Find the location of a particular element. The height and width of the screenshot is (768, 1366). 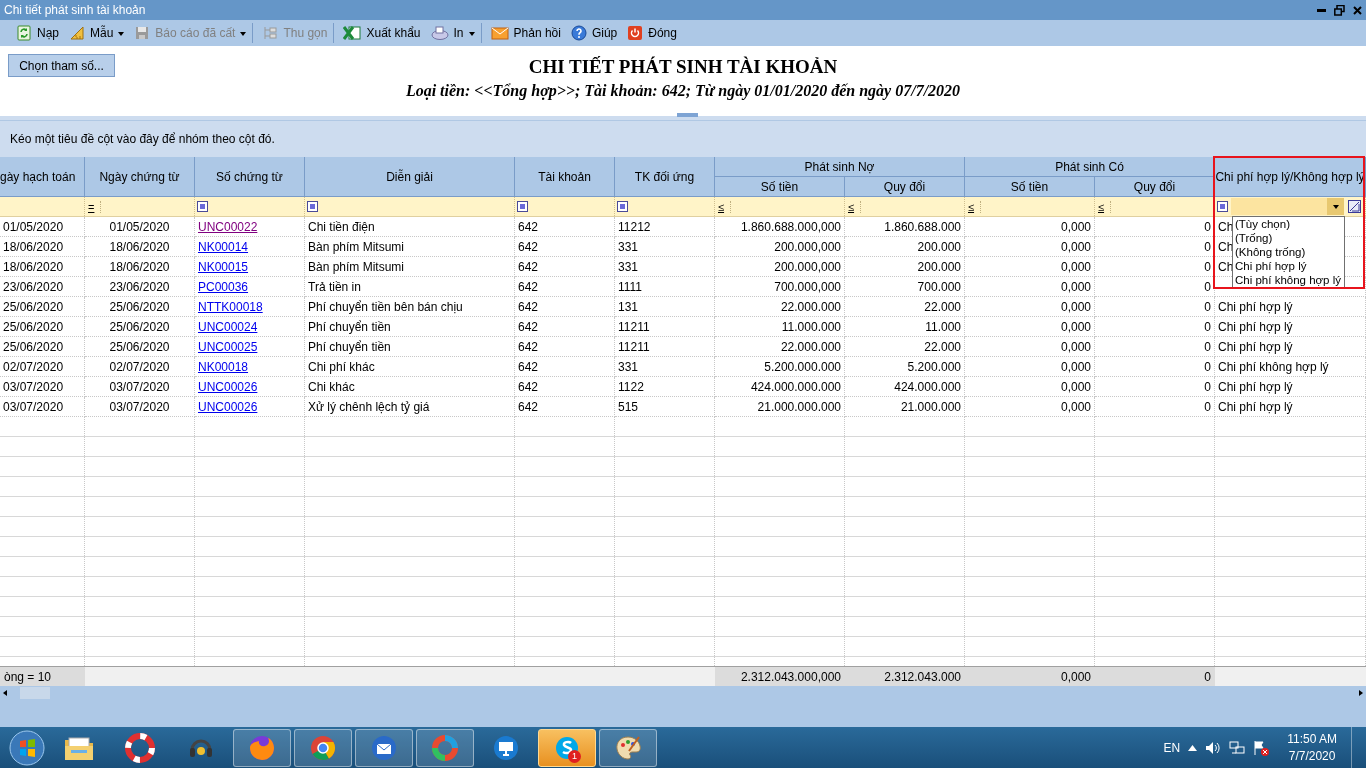

minimize-icon is located at coordinates (1321, 10).